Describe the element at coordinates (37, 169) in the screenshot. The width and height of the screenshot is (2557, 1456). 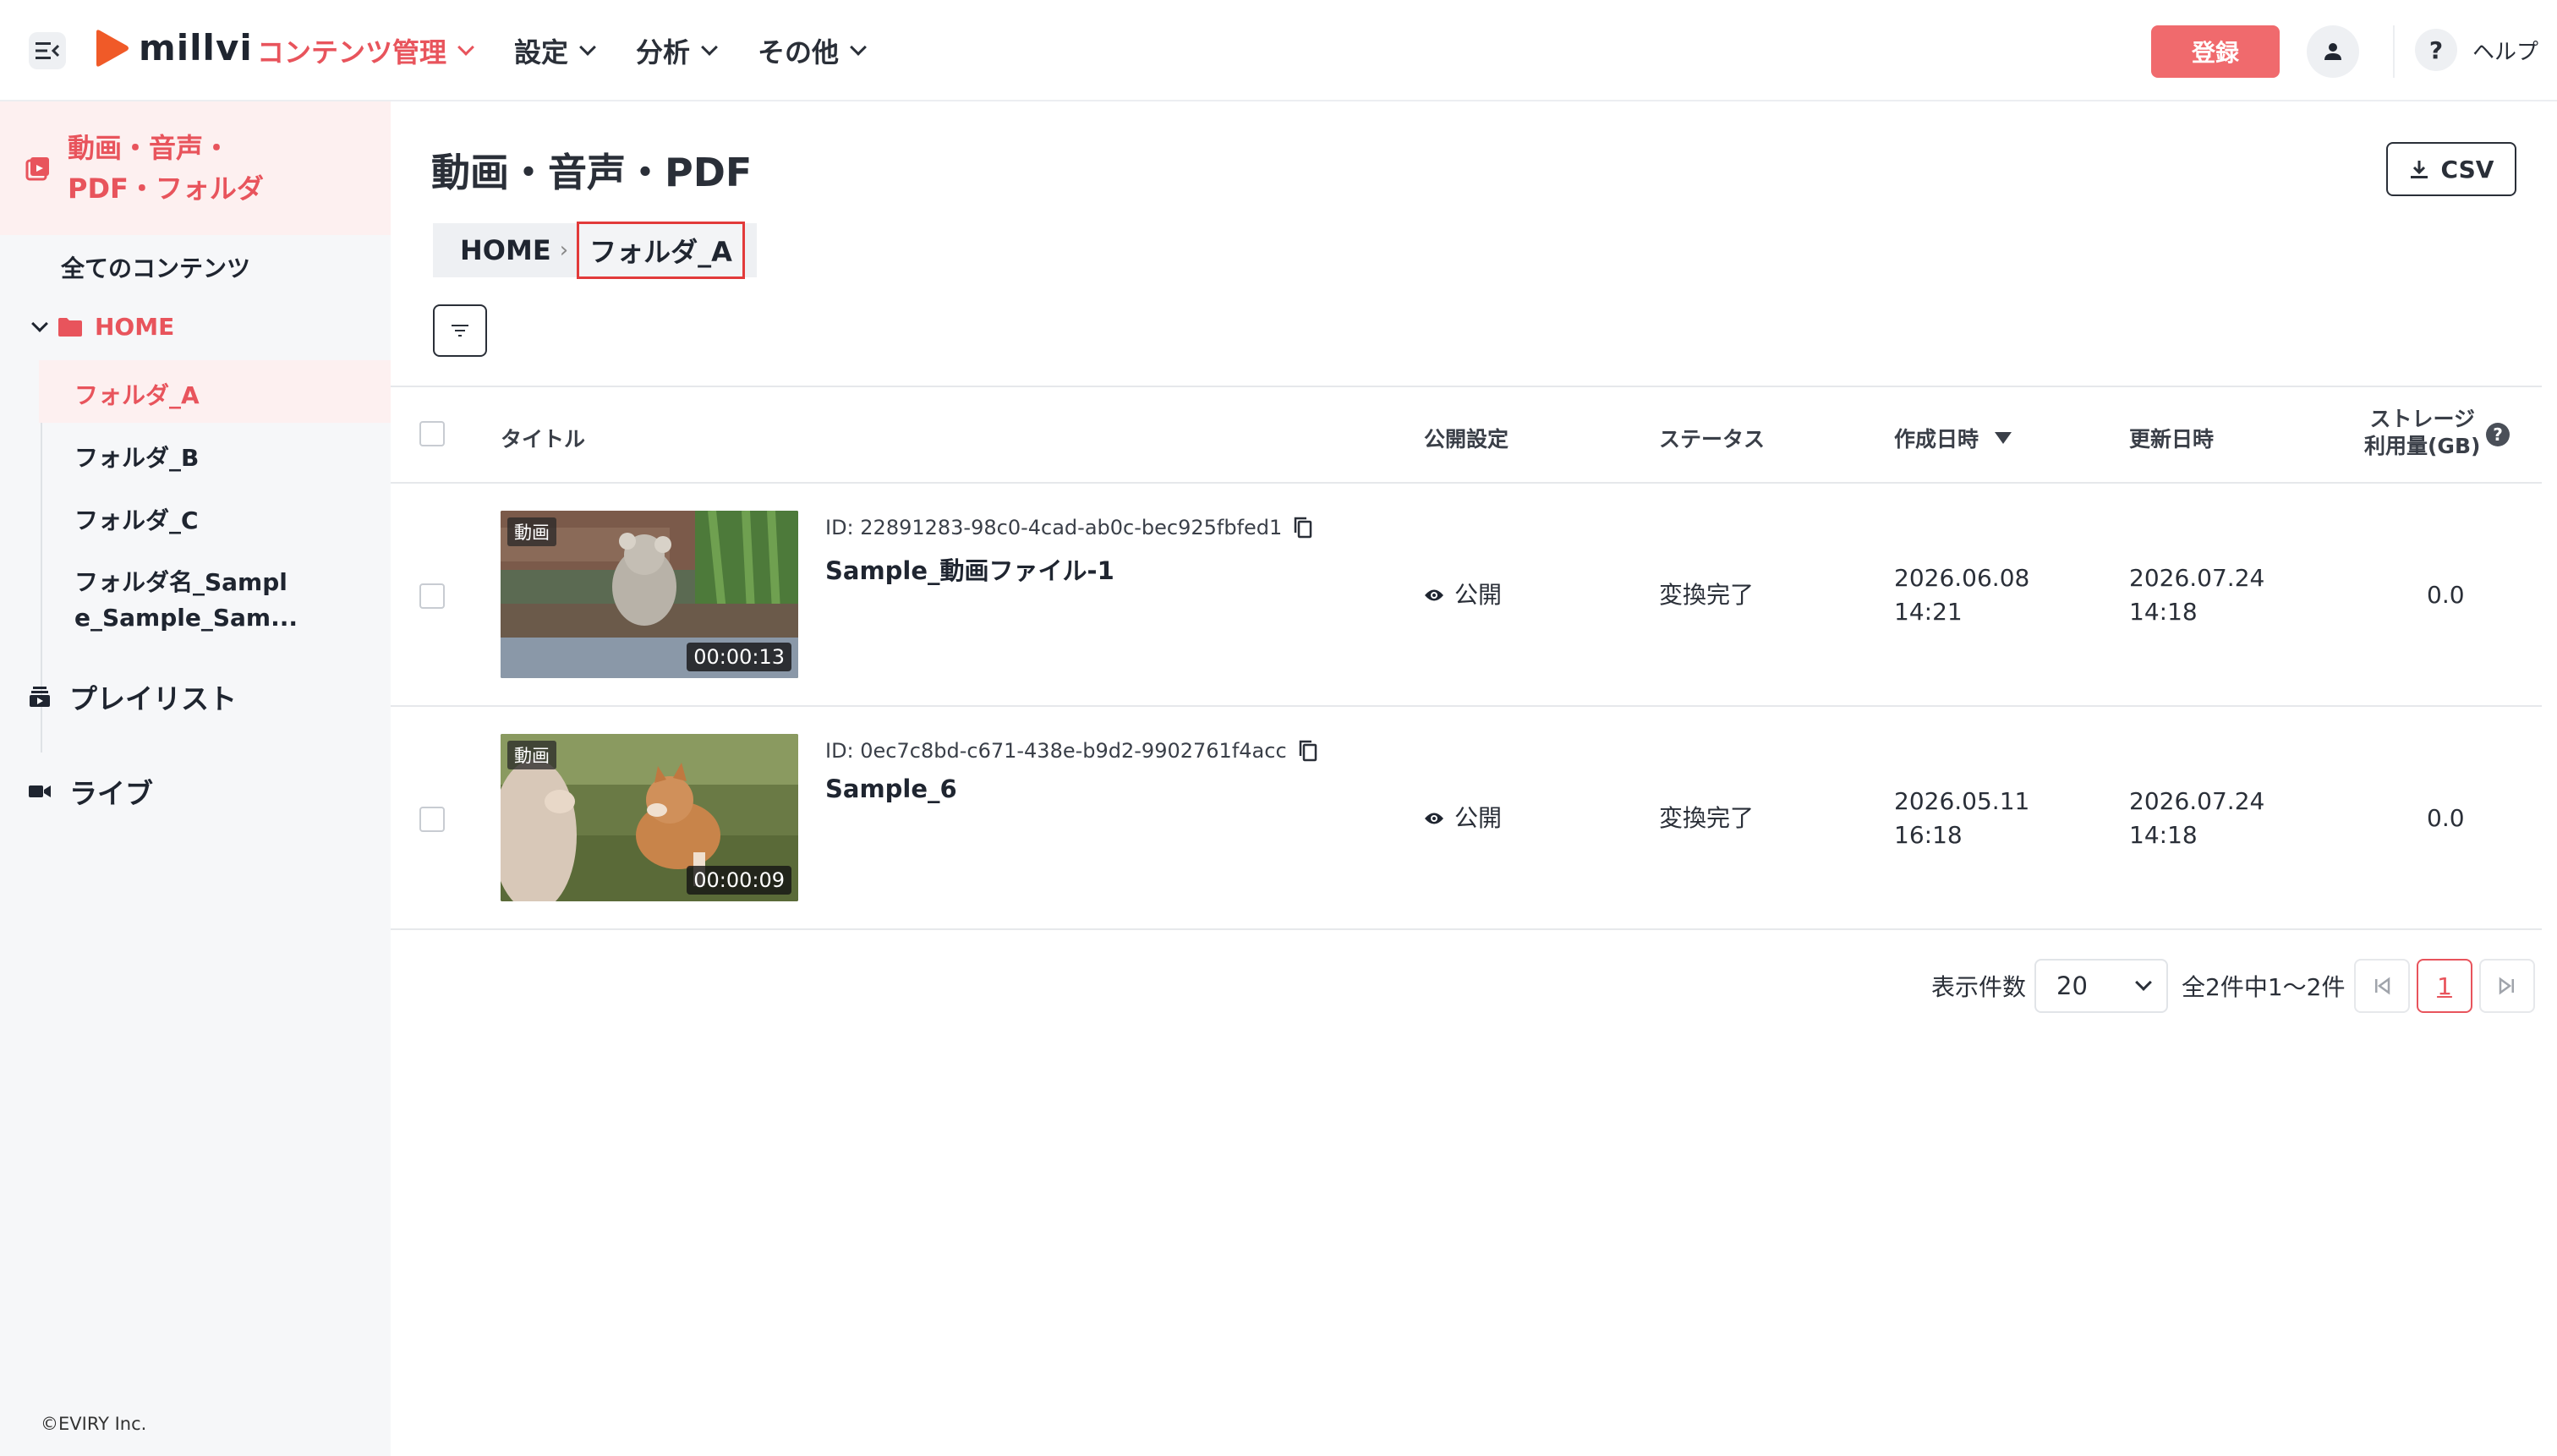
I see `media-library-icon` at that location.